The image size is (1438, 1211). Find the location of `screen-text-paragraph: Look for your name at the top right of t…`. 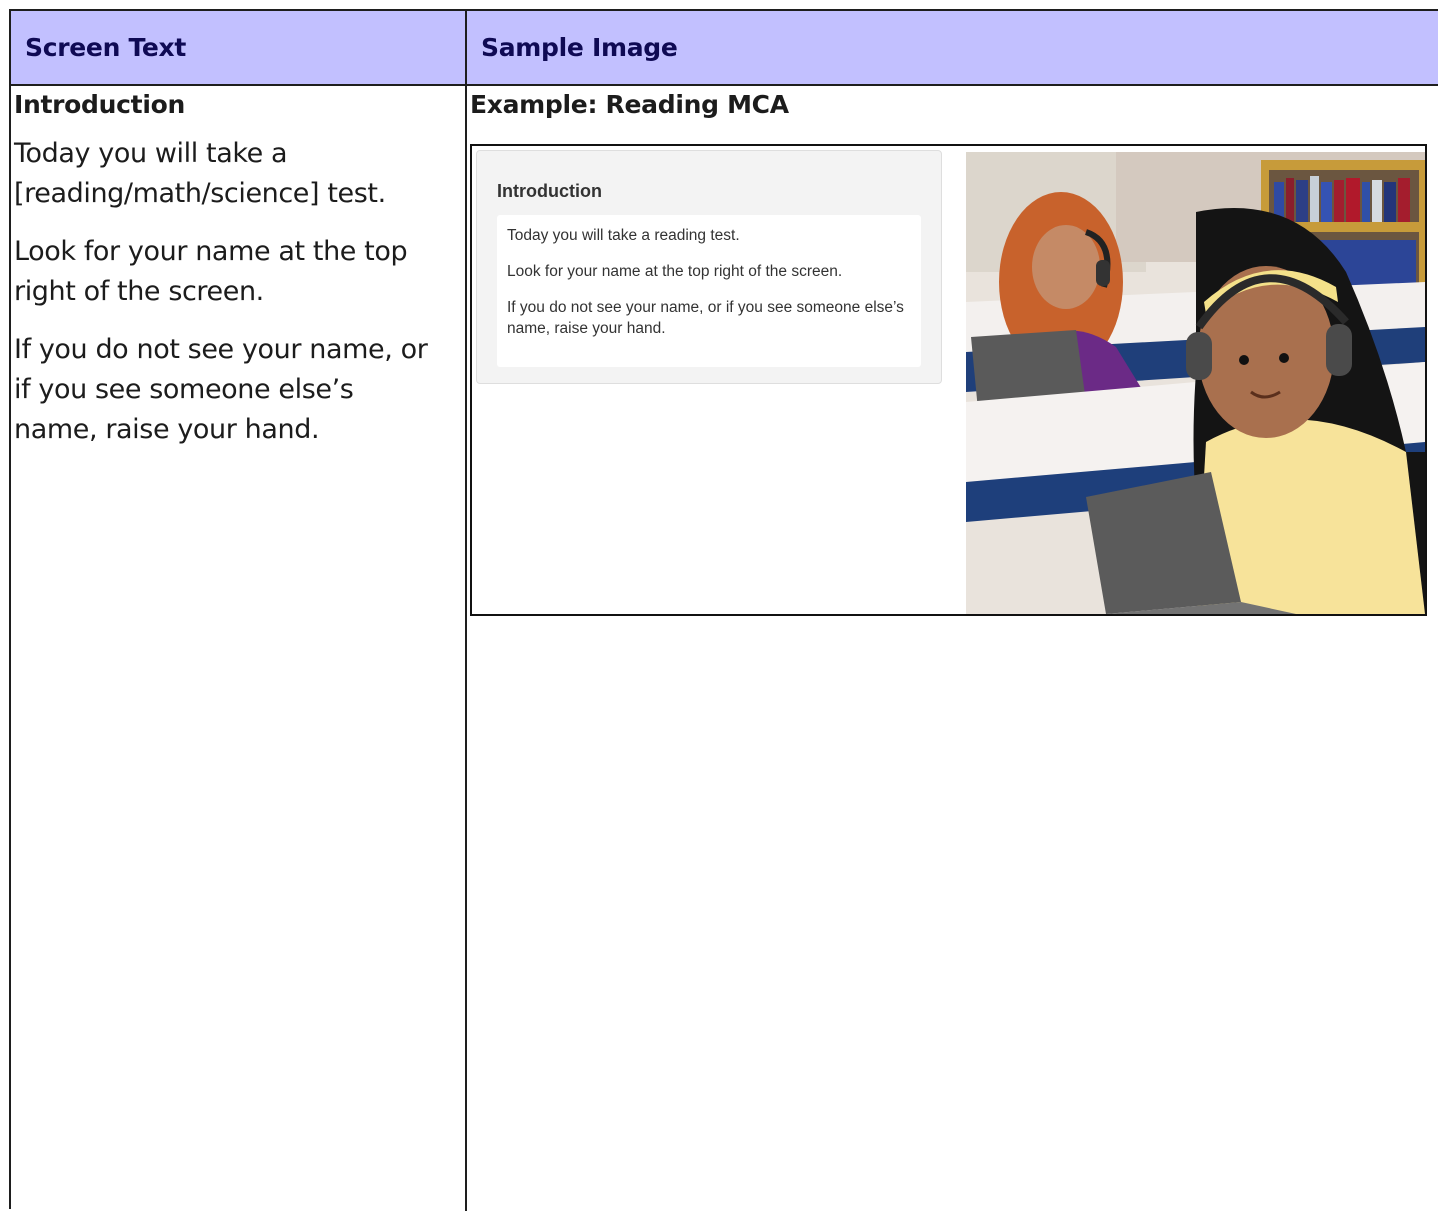

screen-text-paragraph: Look for your name at the top right of t… is located at coordinates (211, 271).